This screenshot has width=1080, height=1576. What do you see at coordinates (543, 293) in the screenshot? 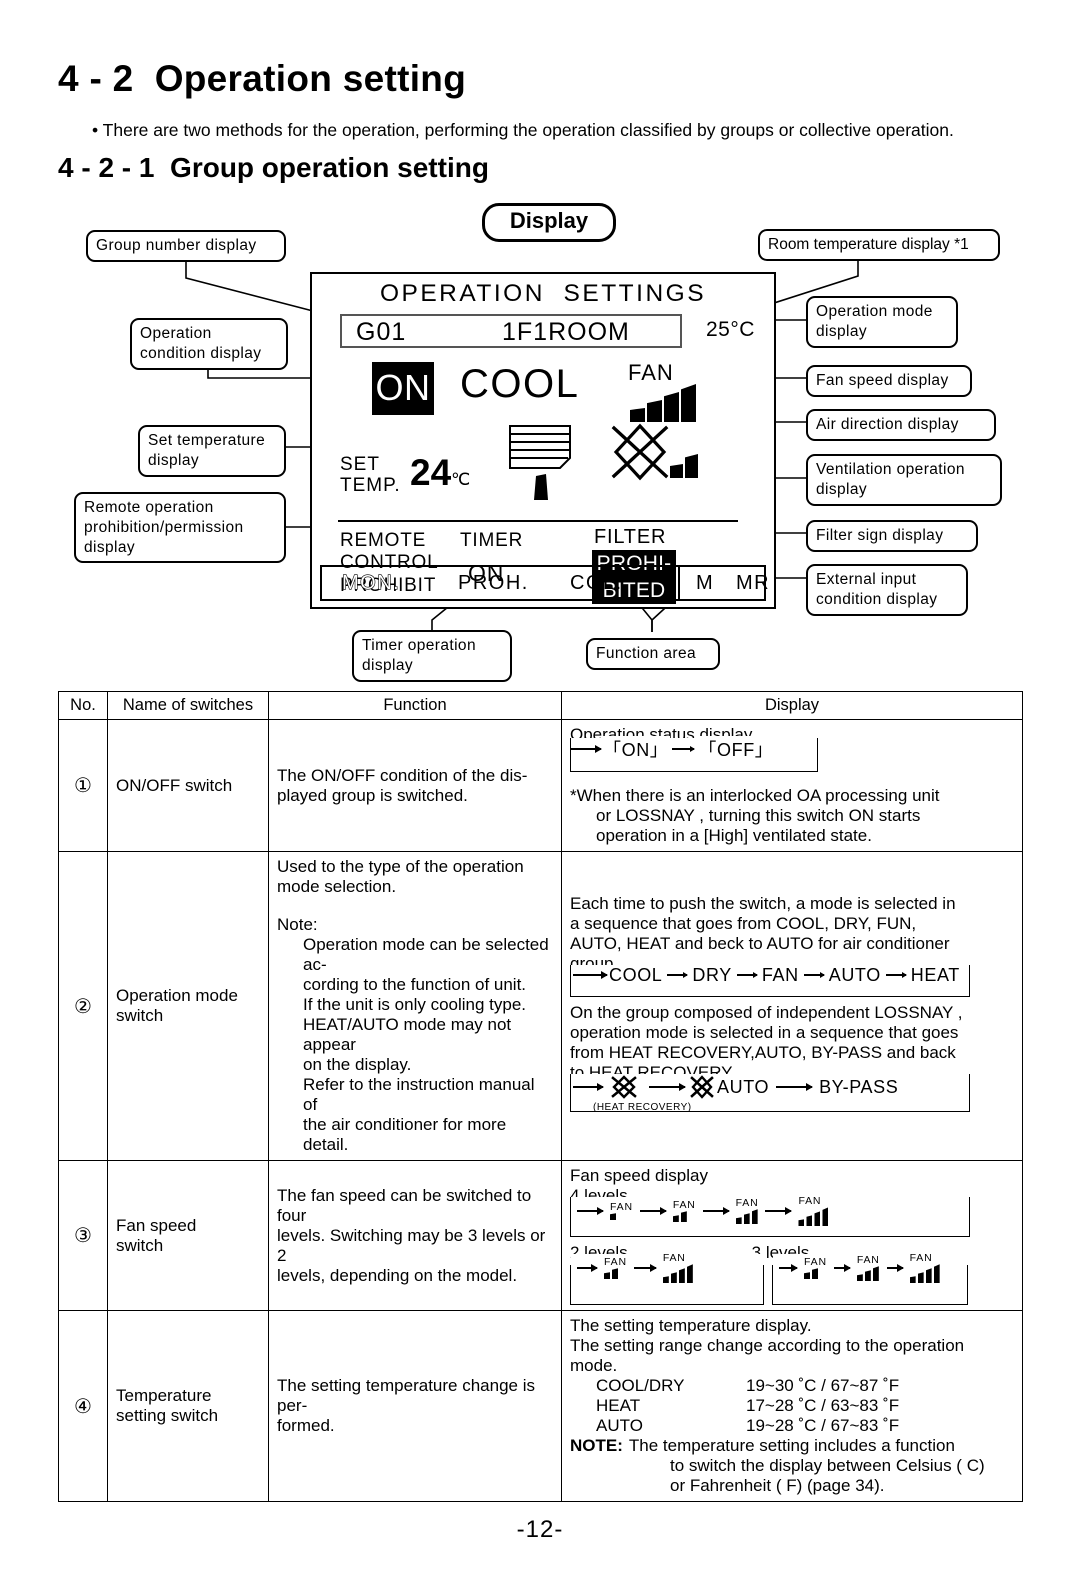
I see `lcd-title: OPERATION SETTINGS` at bounding box center [543, 293].